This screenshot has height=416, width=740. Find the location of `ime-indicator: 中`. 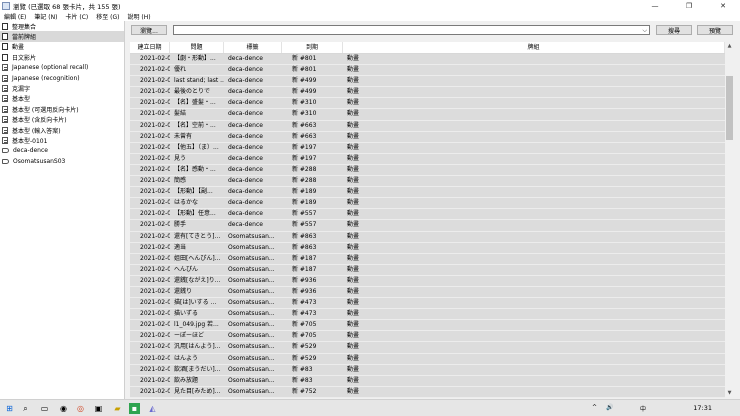

ime-indicator: 中 is located at coordinates (643, 408).